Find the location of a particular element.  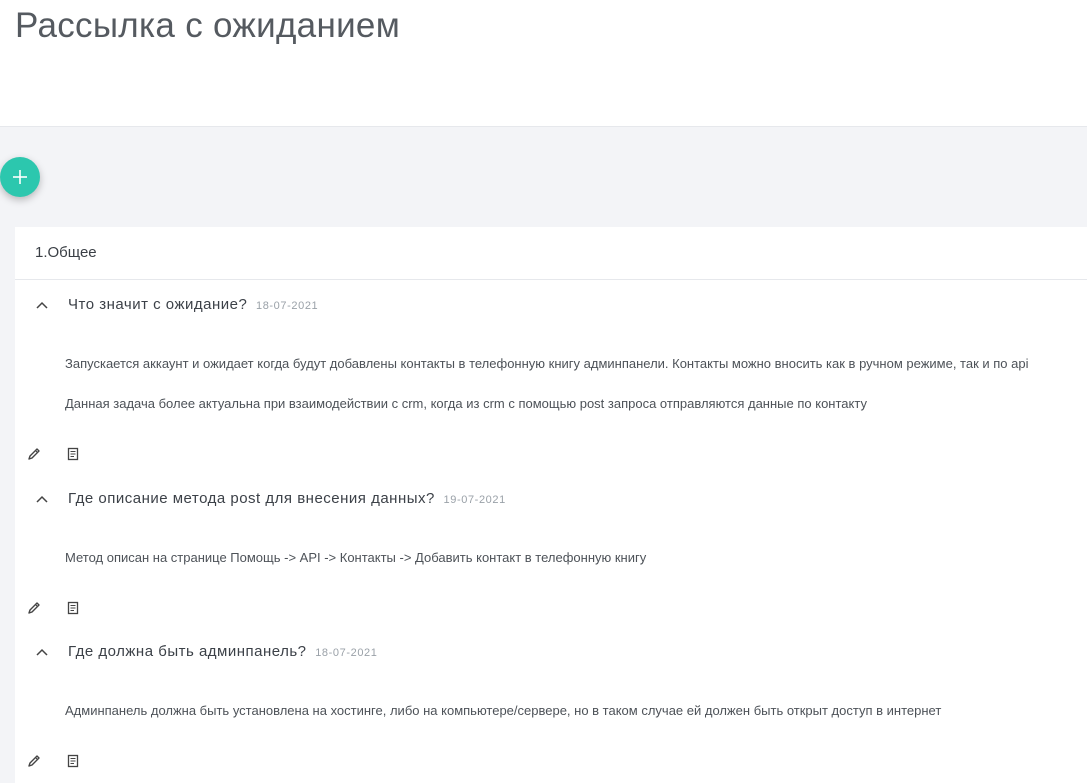

add-button is located at coordinates (20, 177).